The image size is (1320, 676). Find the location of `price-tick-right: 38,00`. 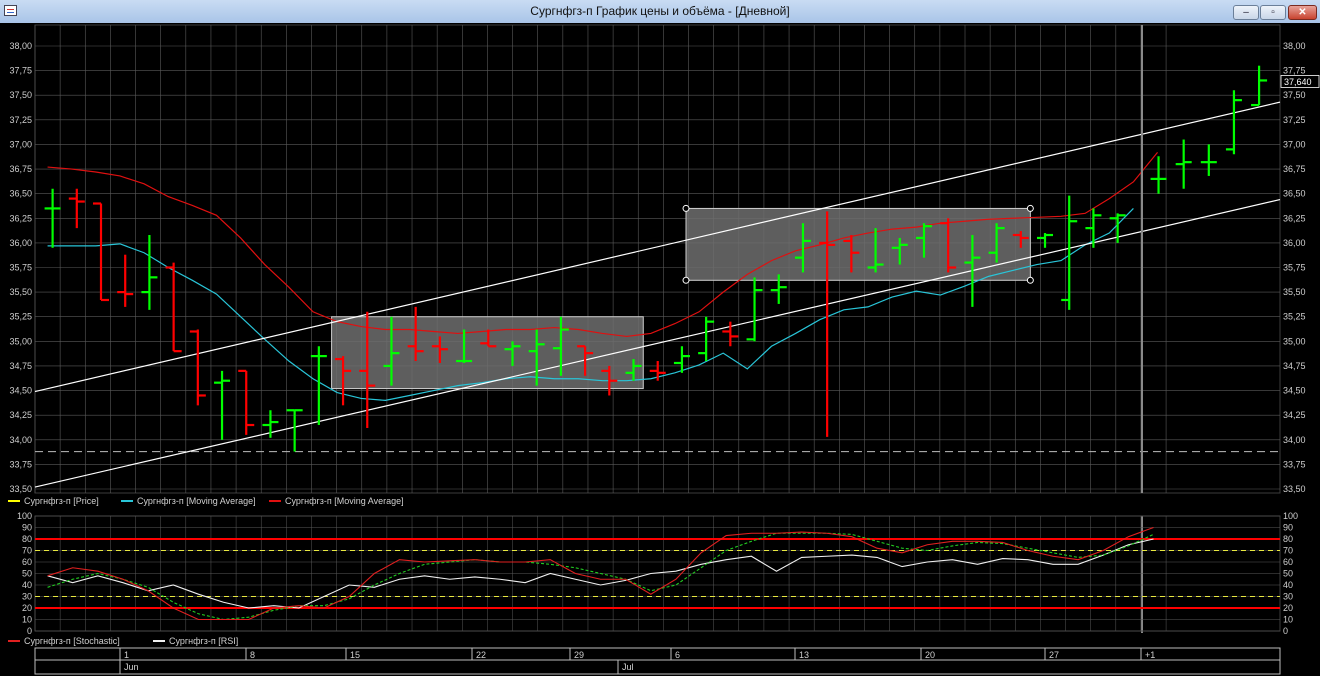

price-tick-right: 38,00 is located at coordinates (1294, 46).